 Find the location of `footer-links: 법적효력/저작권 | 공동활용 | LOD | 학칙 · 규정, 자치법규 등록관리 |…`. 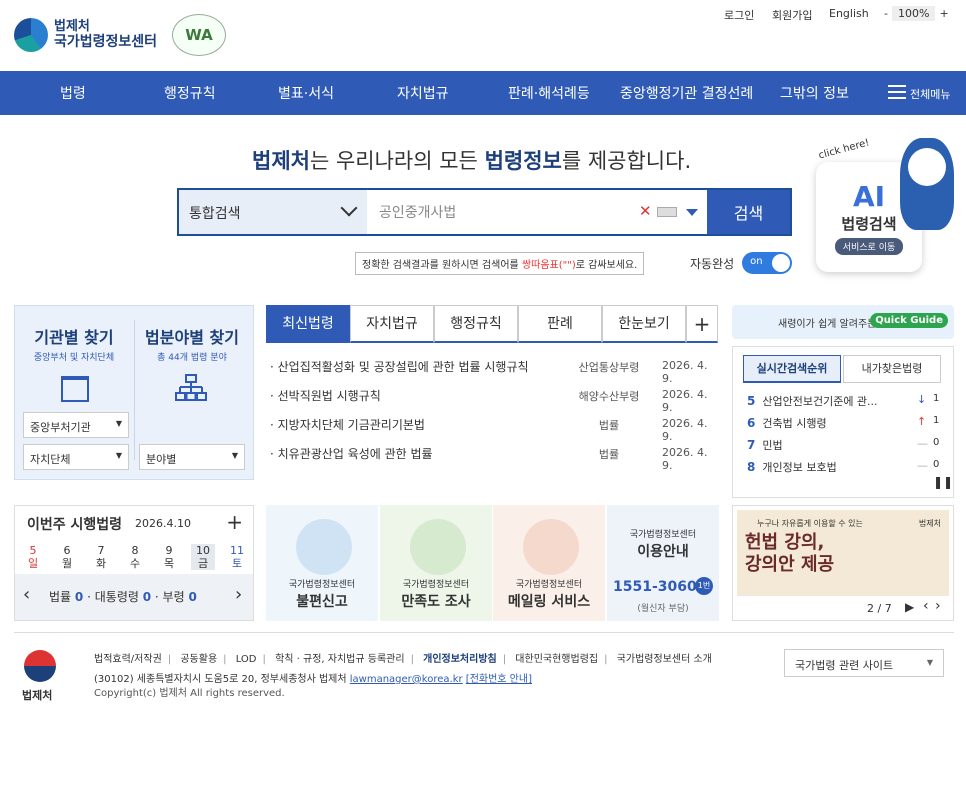

footer-links: 법적효력/저작권 | 공동활용 | LOD | 학칙 · 규정, 자치법규 등록관리 |… is located at coordinates (403, 659).